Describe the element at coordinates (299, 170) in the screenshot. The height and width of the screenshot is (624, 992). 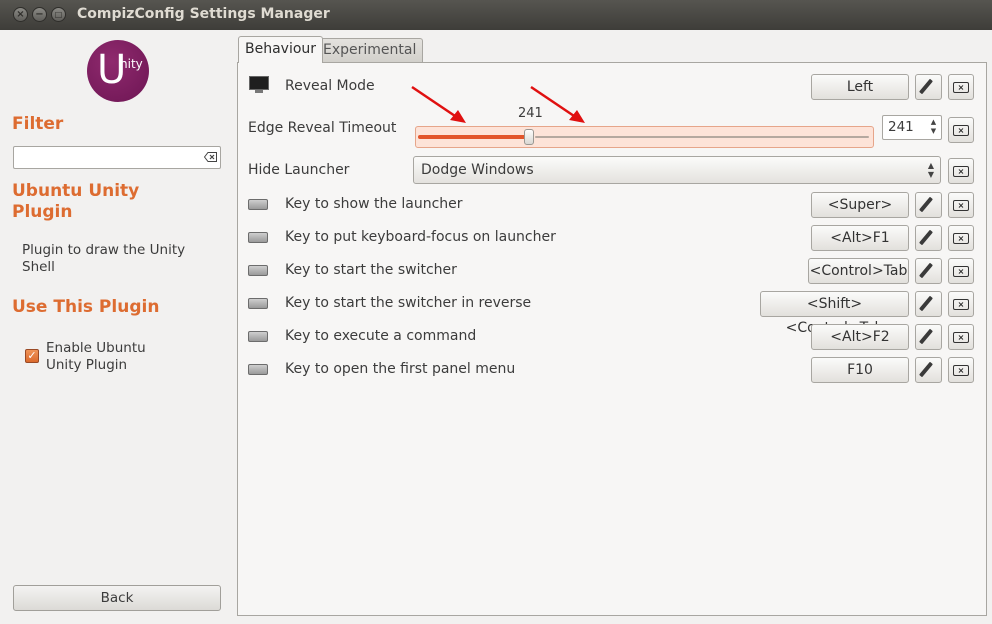
I see `hide-launcher-label: Hide Launcher` at that location.